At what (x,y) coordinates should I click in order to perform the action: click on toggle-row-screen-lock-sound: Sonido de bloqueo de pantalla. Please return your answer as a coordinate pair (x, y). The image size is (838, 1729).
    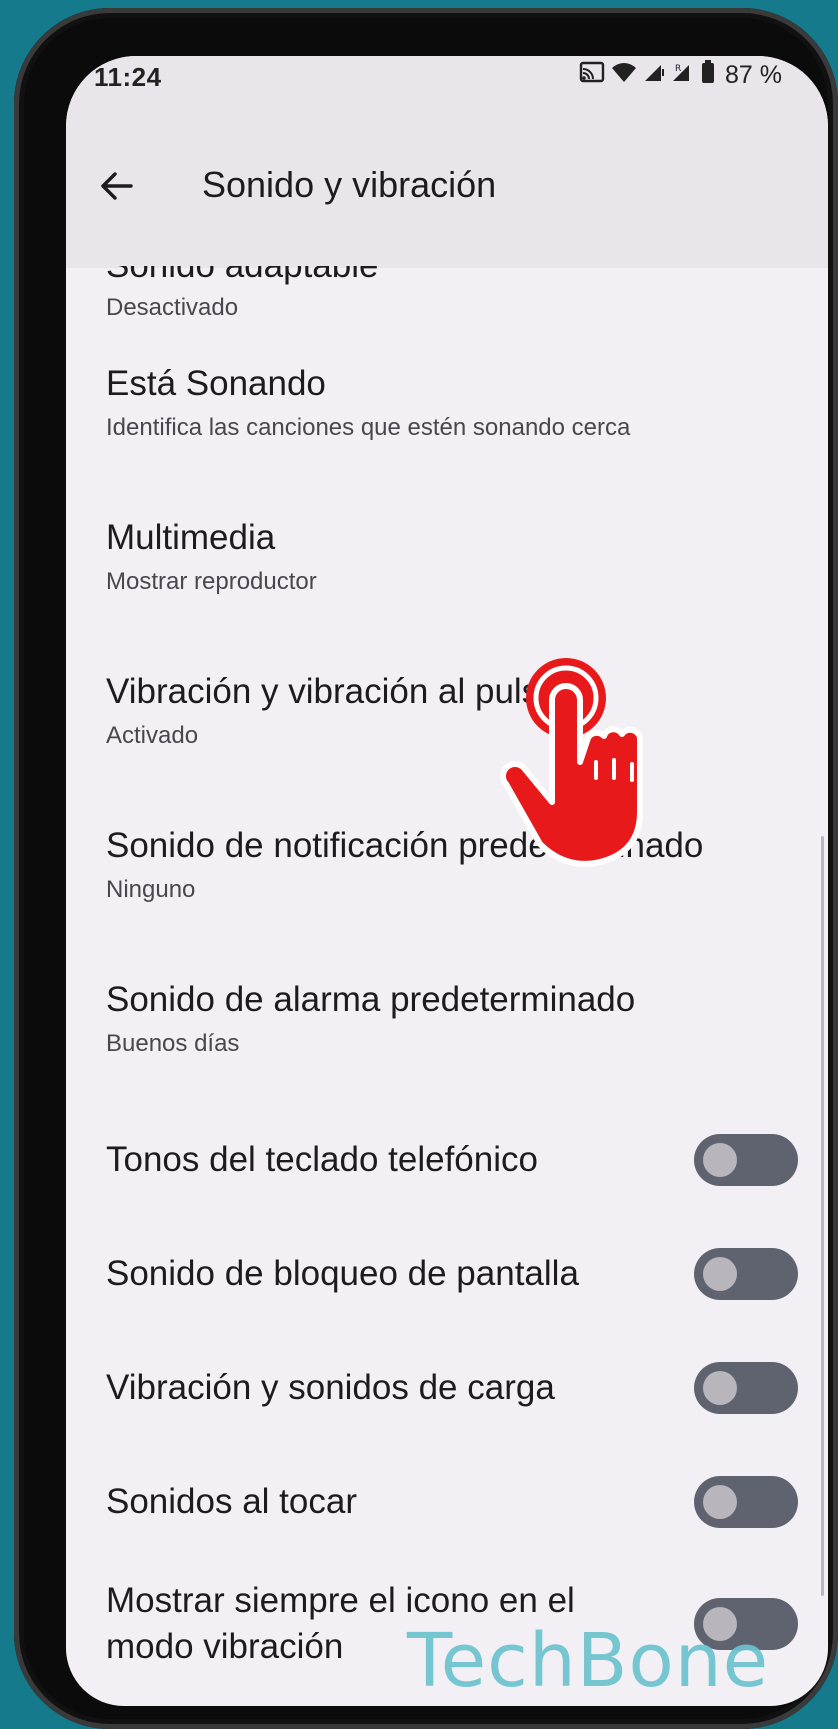
    Looking at the image, I should click on (452, 1274).